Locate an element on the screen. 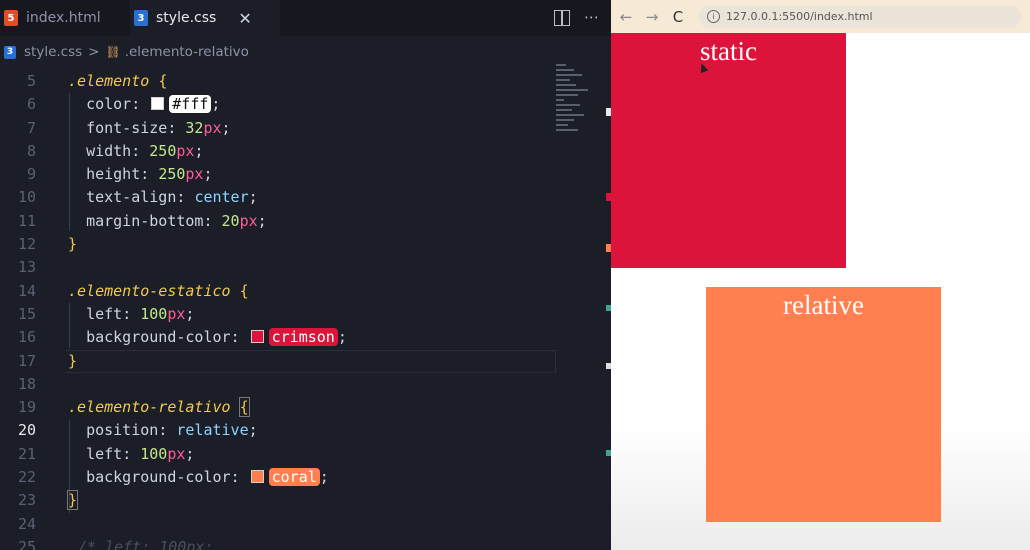 The height and width of the screenshot is (550, 1030). tab-style-css: 3 style.css ✕ is located at coordinates (205, 18).